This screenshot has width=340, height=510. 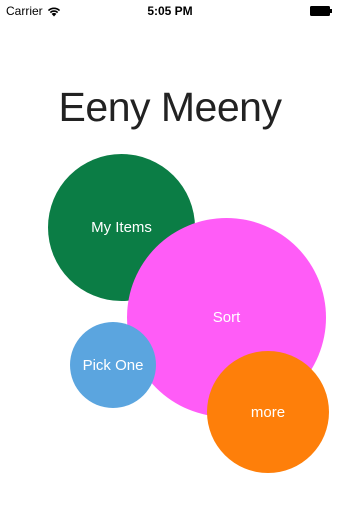 I want to click on pick-one-bubble: Pick One, so click(x=113, y=365).